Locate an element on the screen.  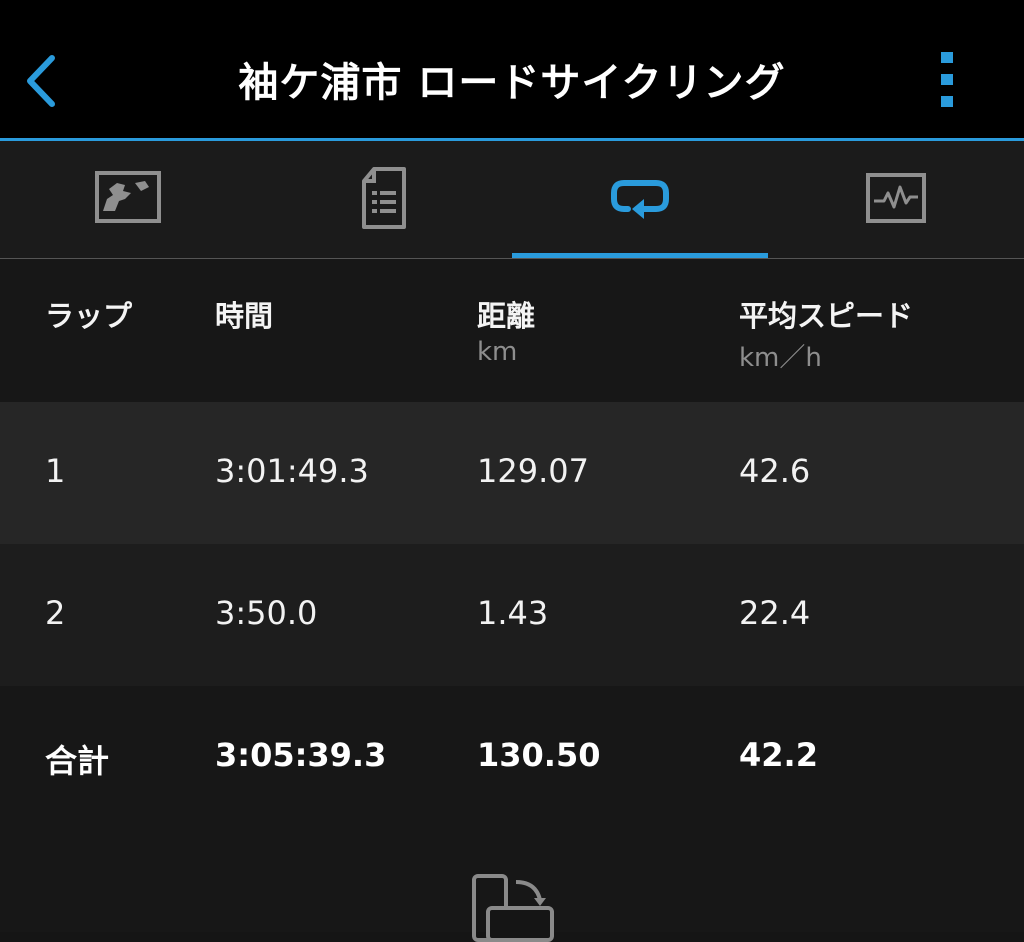
lap-time: 3:50.0 is located at coordinates (266, 613).